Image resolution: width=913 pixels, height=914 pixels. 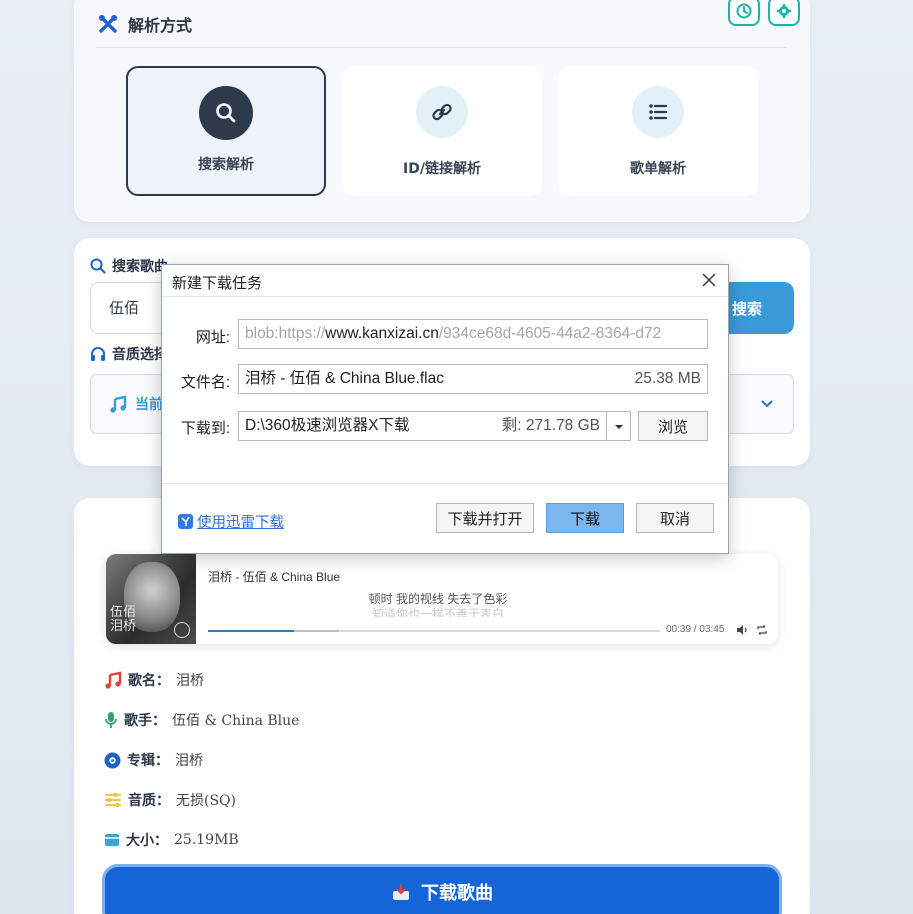 What do you see at coordinates (149, 405) in the screenshot?
I see `quality-select-value: 当前` at bounding box center [149, 405].